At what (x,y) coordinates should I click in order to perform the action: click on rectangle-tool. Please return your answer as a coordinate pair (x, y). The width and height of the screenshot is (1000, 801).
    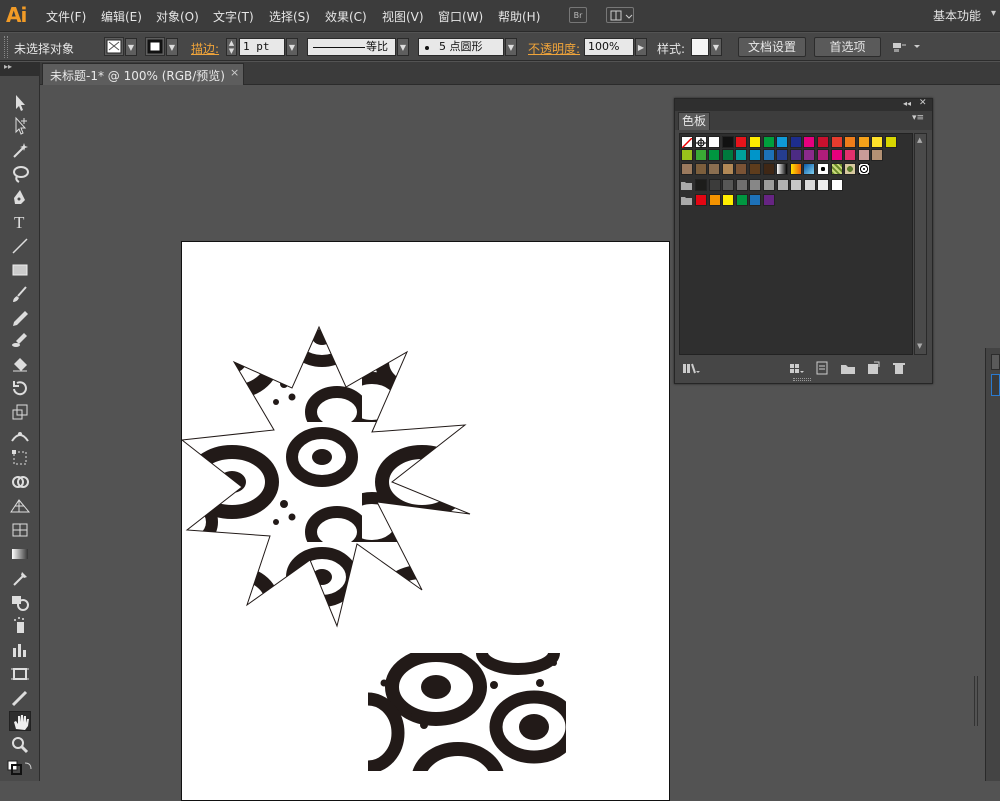
    Looking at the image, I should click on (20, 270).